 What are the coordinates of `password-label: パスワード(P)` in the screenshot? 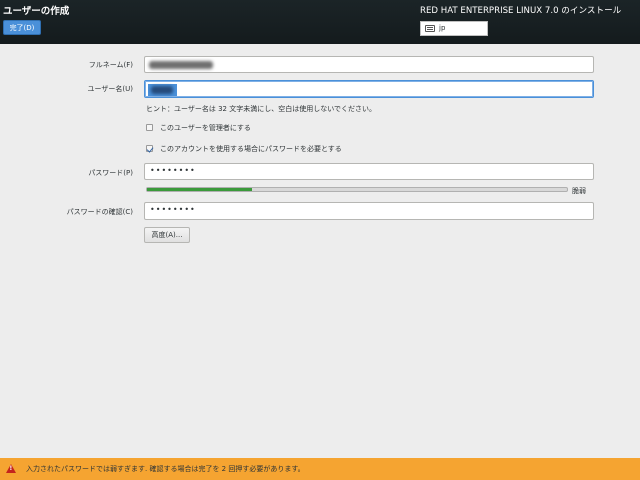 It's located at (110, 173).